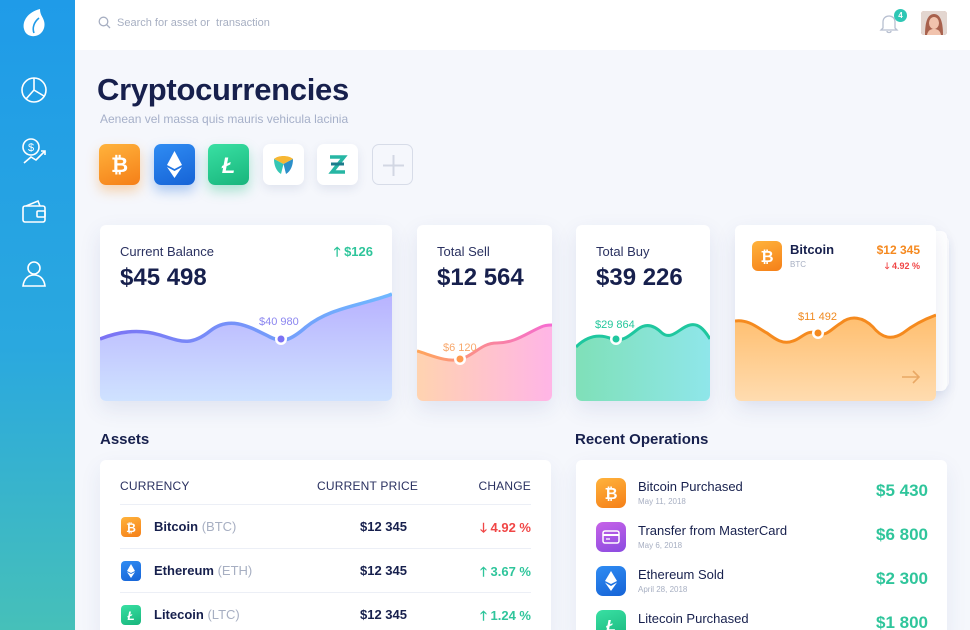  I want to click on balance-change: 🡑 $126, so click(353, 251).